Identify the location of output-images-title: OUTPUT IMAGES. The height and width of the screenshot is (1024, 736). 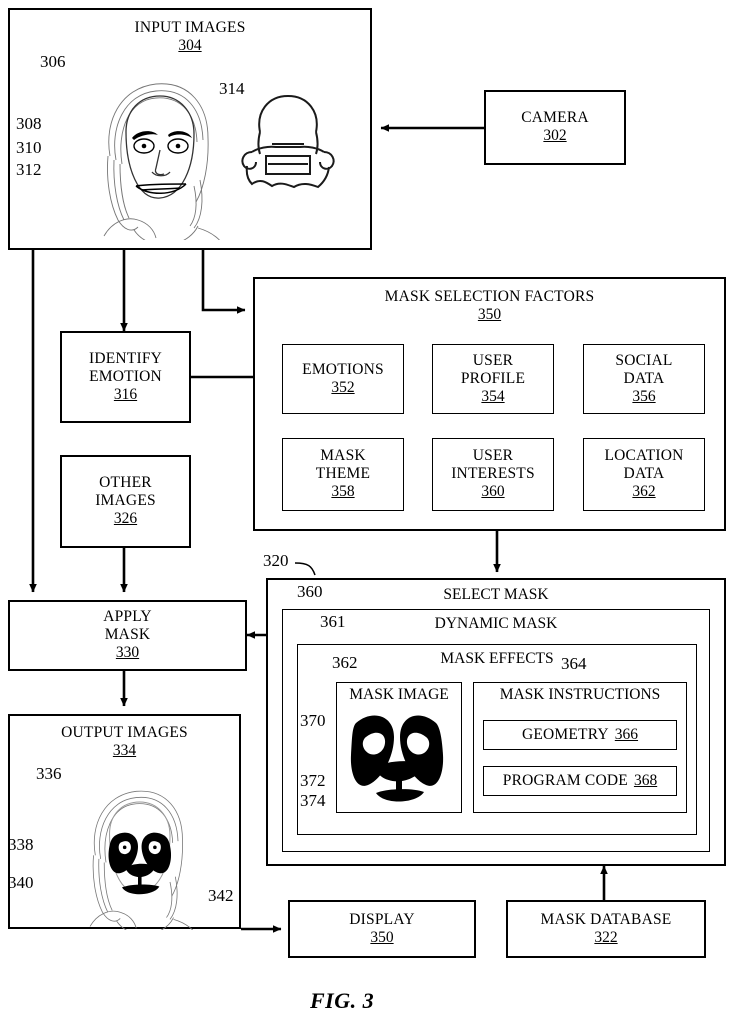
(124, 732).